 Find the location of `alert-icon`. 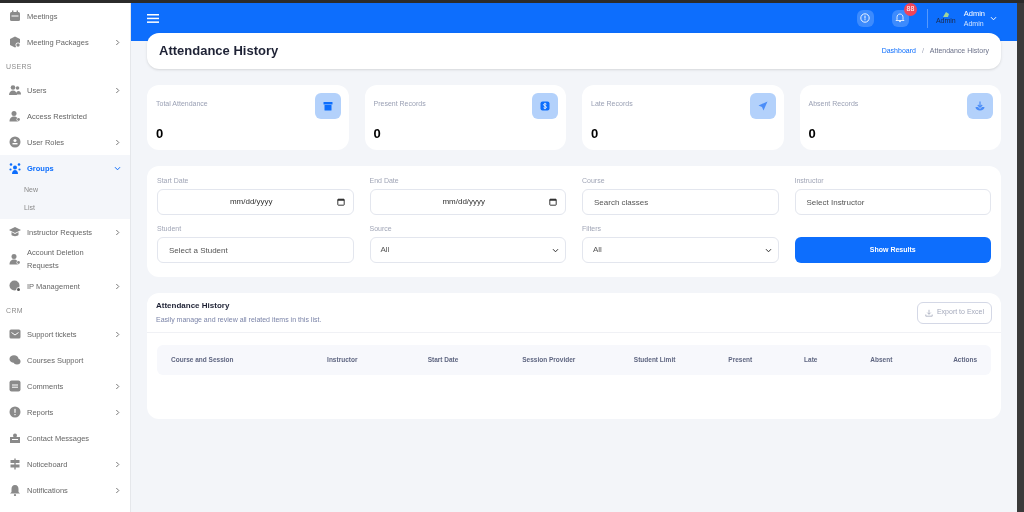

alert-icon is located at coordinates (15, 412).